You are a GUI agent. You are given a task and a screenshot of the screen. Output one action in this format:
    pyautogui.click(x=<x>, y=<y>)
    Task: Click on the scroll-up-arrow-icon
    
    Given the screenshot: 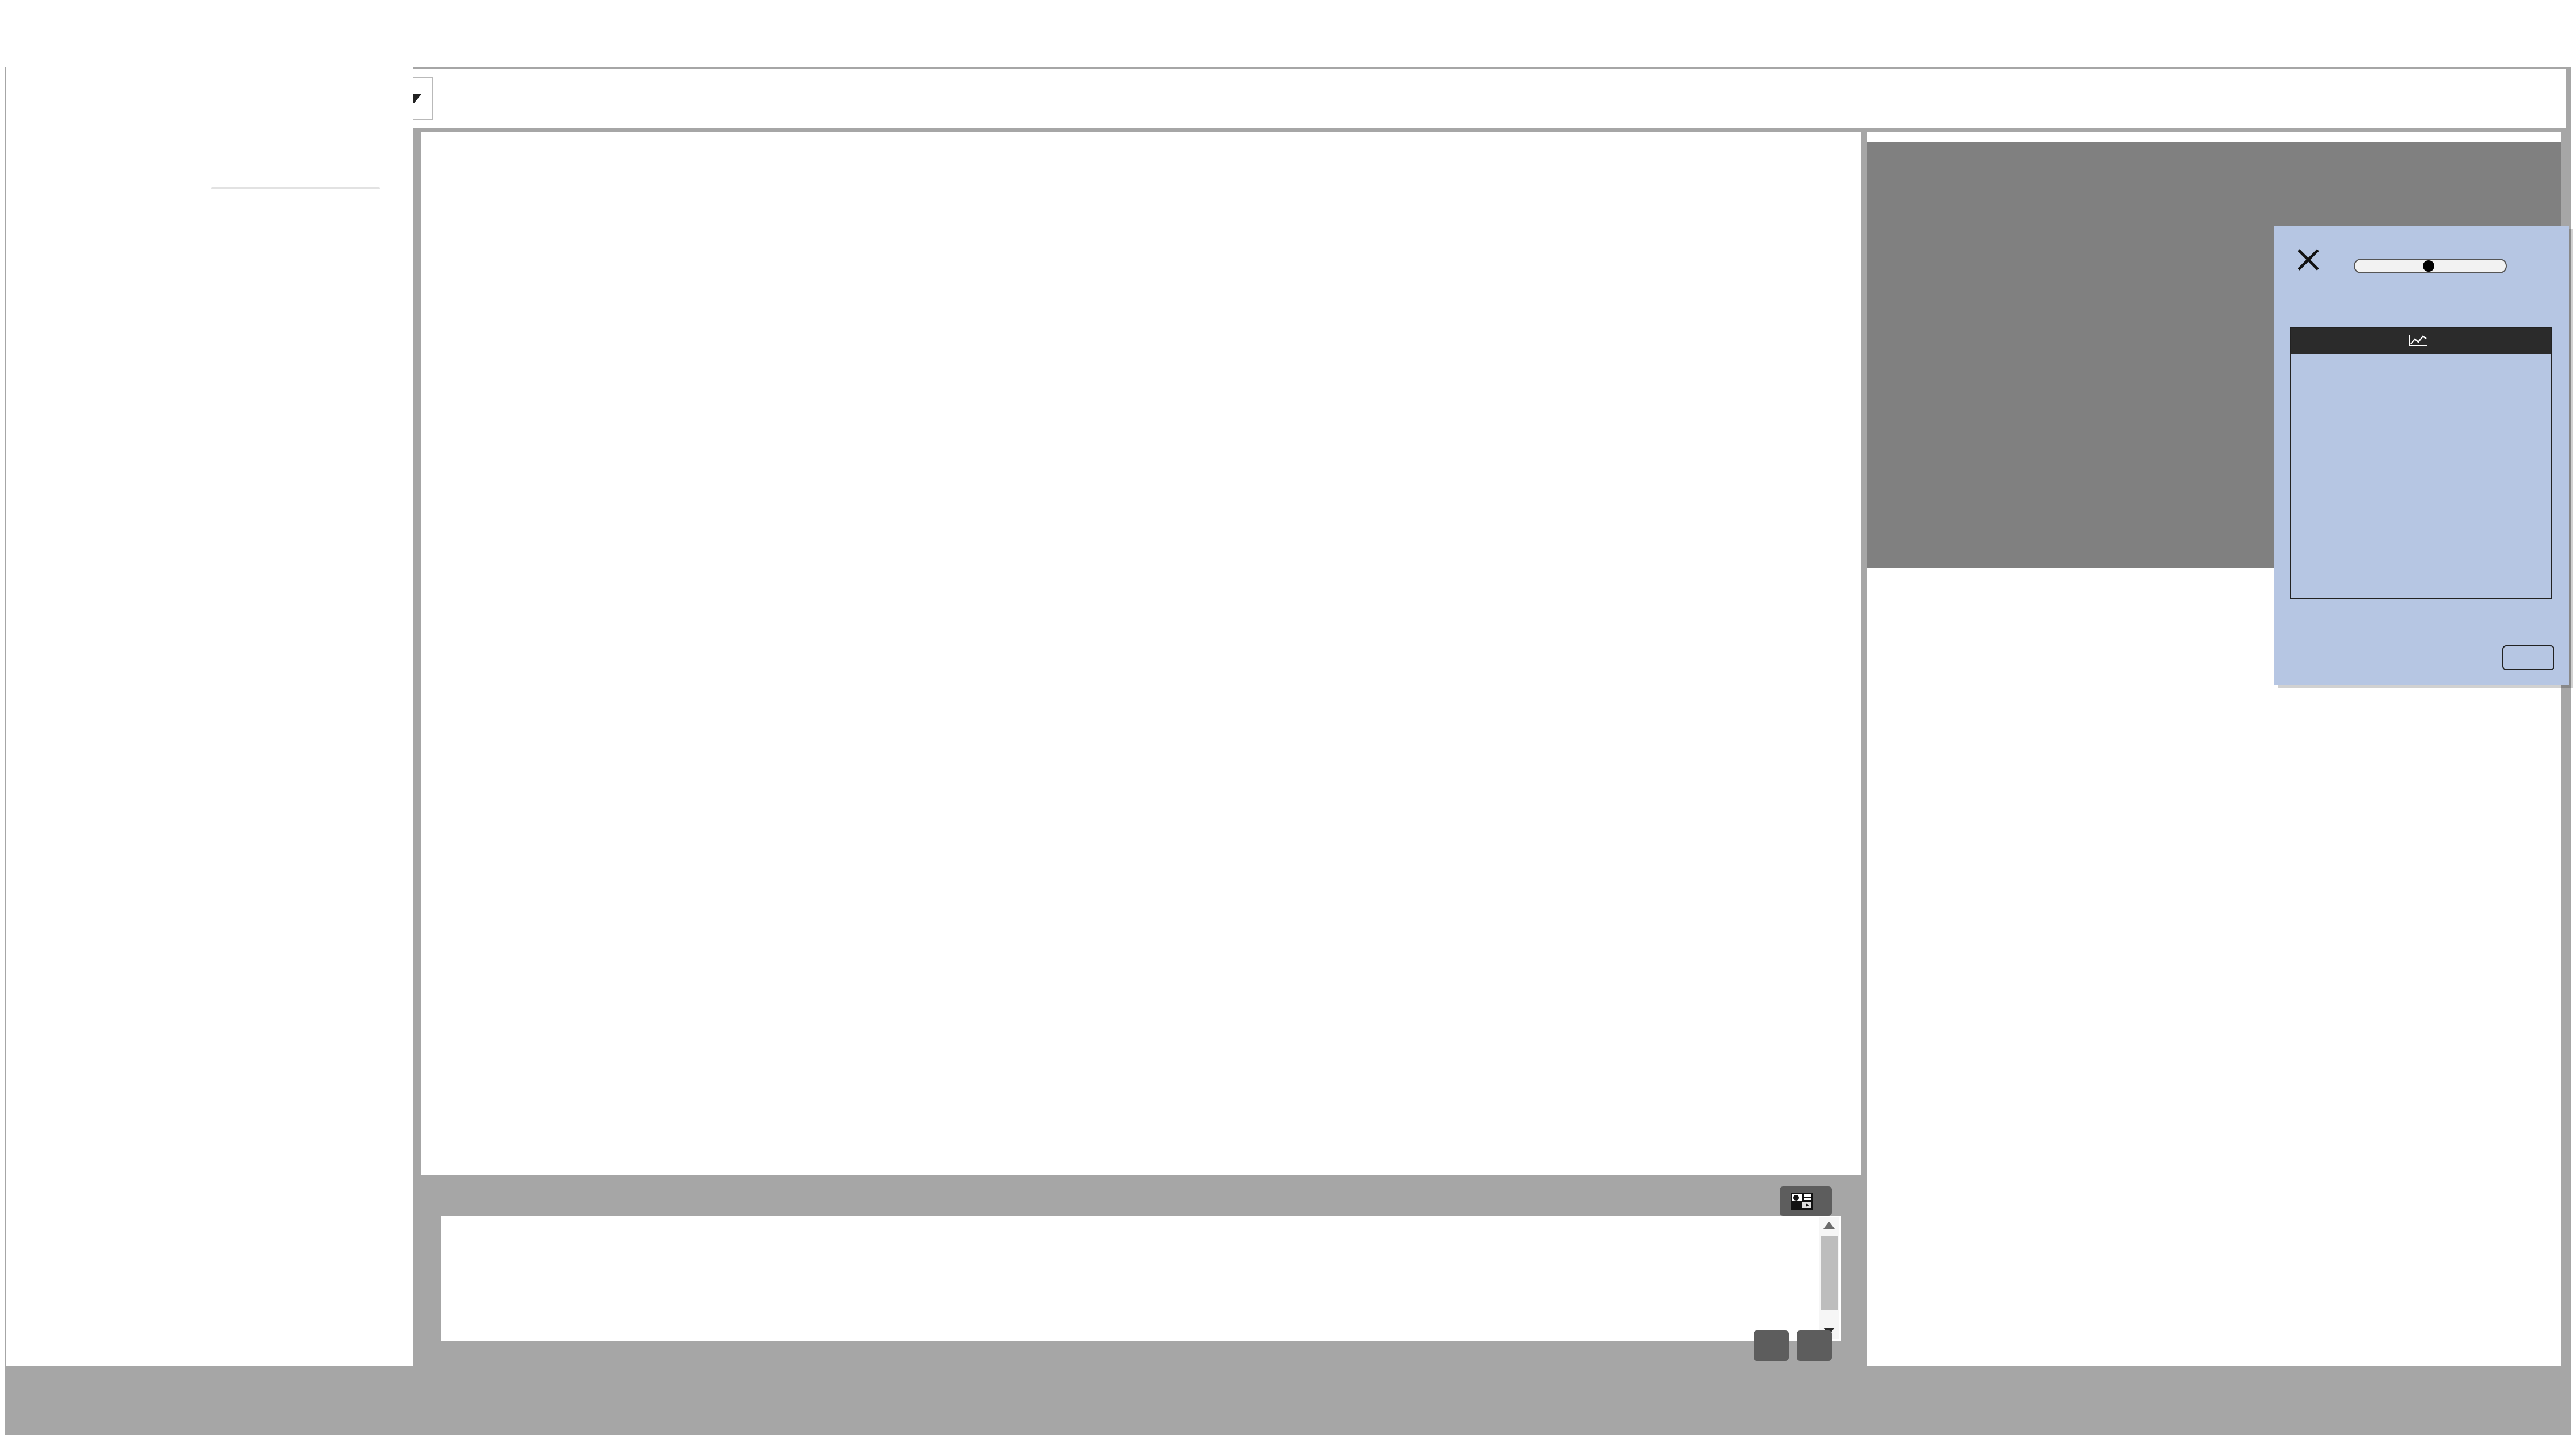 What is the action you would take?
    pyautogui.click(x=1829, y=1225)
    